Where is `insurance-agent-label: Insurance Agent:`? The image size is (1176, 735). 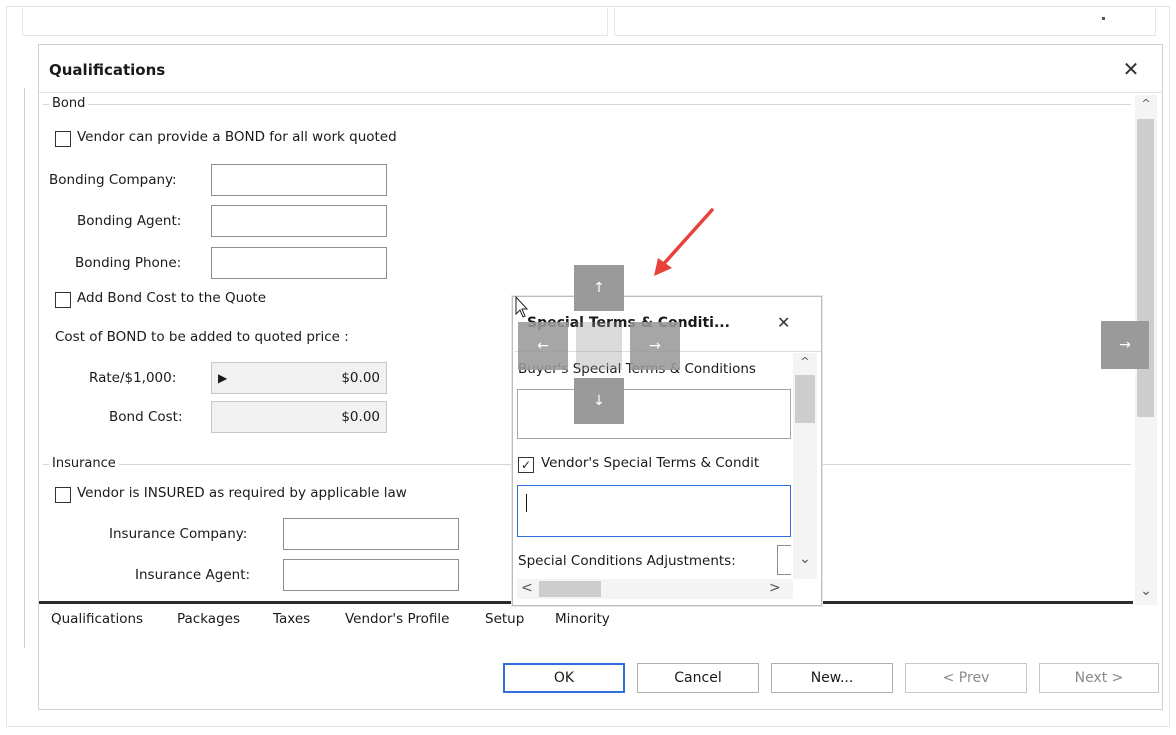
insurance-agent-label: Insurance Agent: is located at coordinates (193, 575).